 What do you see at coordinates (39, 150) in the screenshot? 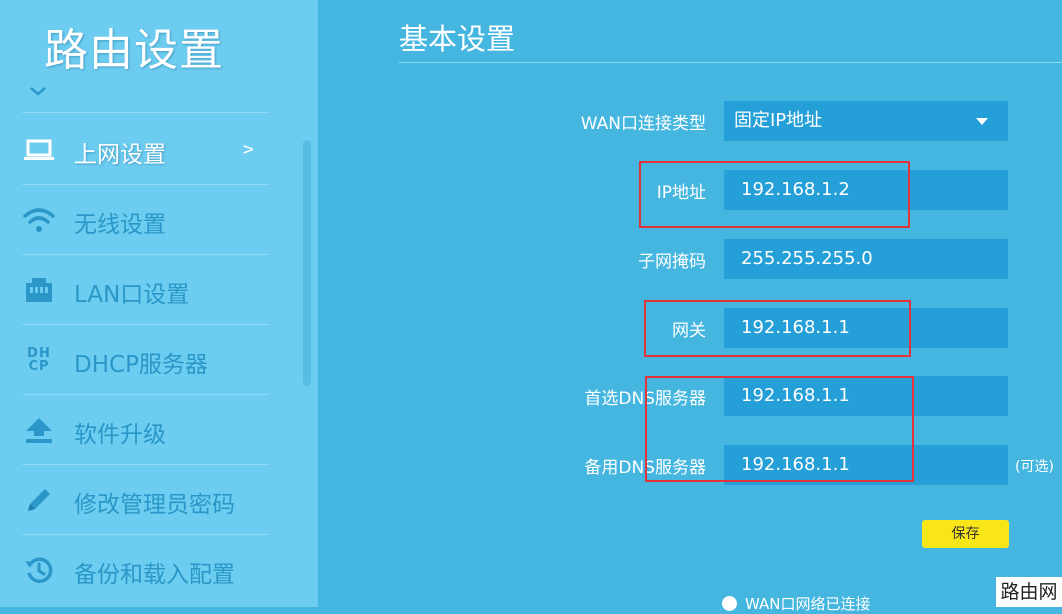
I see `laptop-icon` at bounding box center [39, 150].